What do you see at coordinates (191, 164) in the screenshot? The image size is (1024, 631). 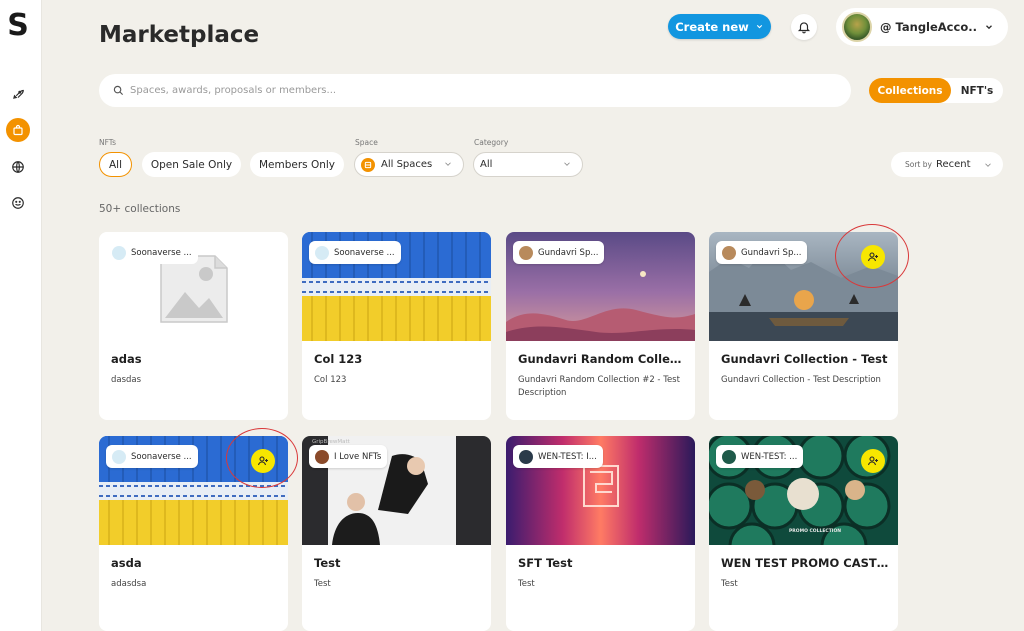 I see `filter-open-sale-chip: Open Sale Only` at bounding box center [191, 164].